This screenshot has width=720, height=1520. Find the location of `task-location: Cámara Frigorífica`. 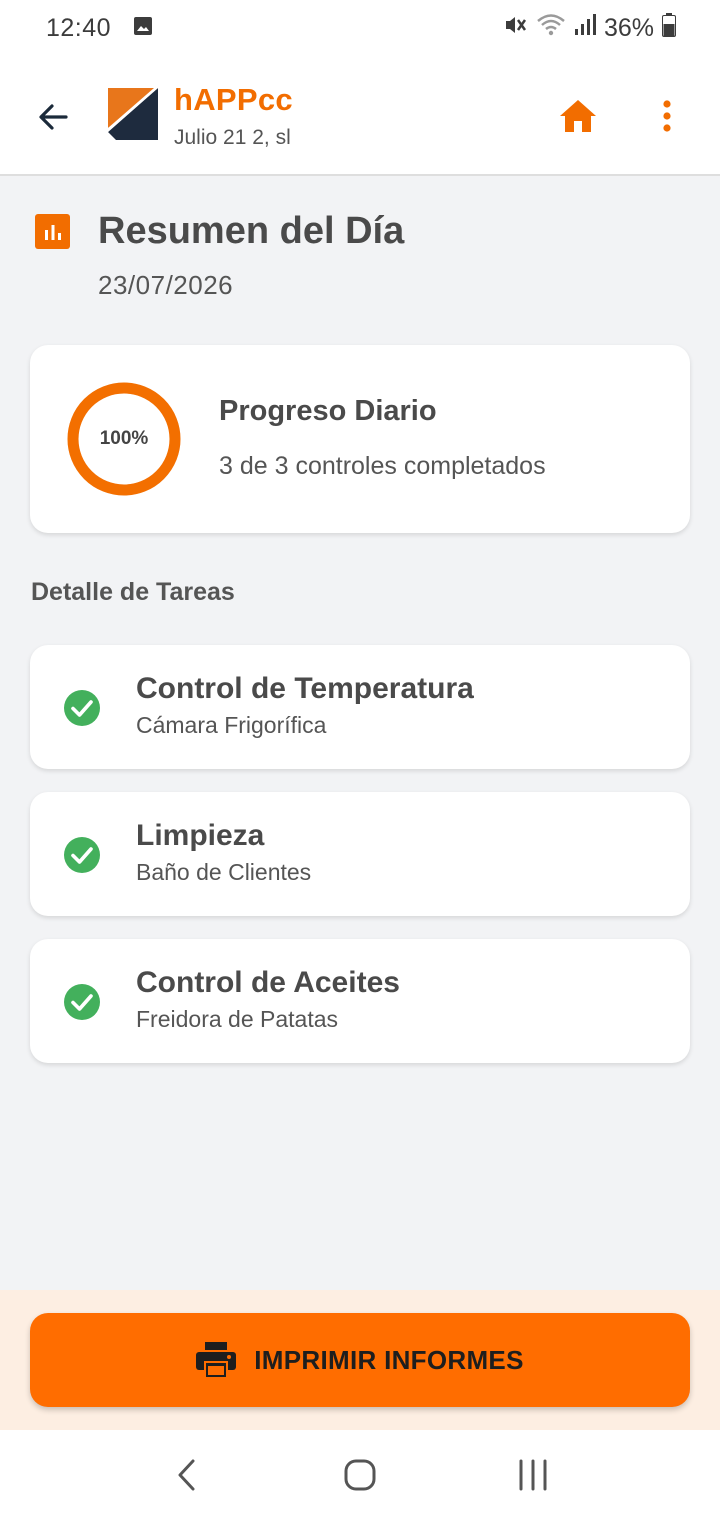

task-location: Cámara Frigorífica is located at coordinates (231, 725).